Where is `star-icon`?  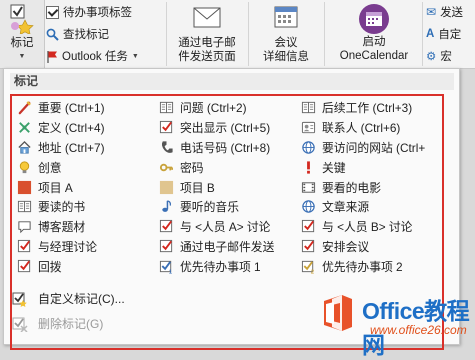
star-icon is located at coordinates (24, 108).